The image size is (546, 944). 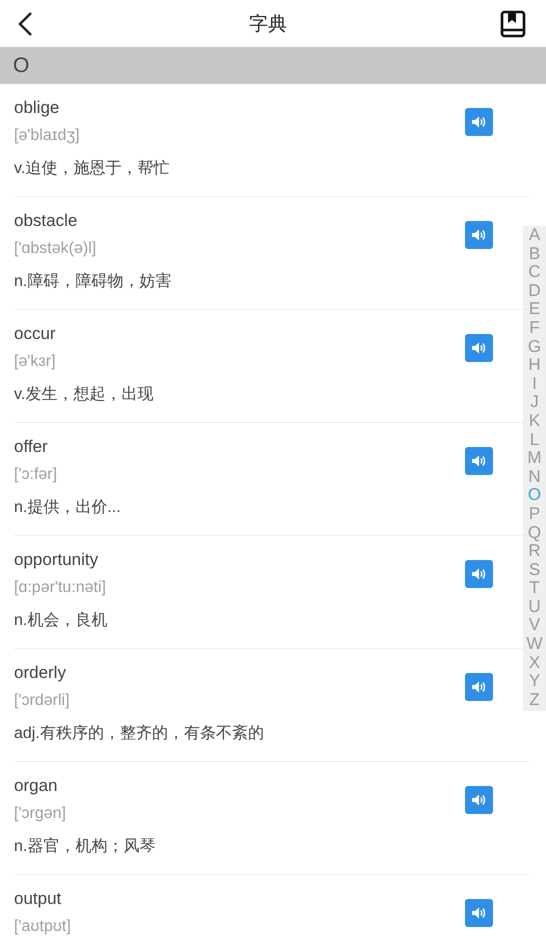 What do you see at coordinates (92, 168) in the screenshot?
I see `definition: v.迫使，施恩于，帮忙` at bounding box center [92, 168].